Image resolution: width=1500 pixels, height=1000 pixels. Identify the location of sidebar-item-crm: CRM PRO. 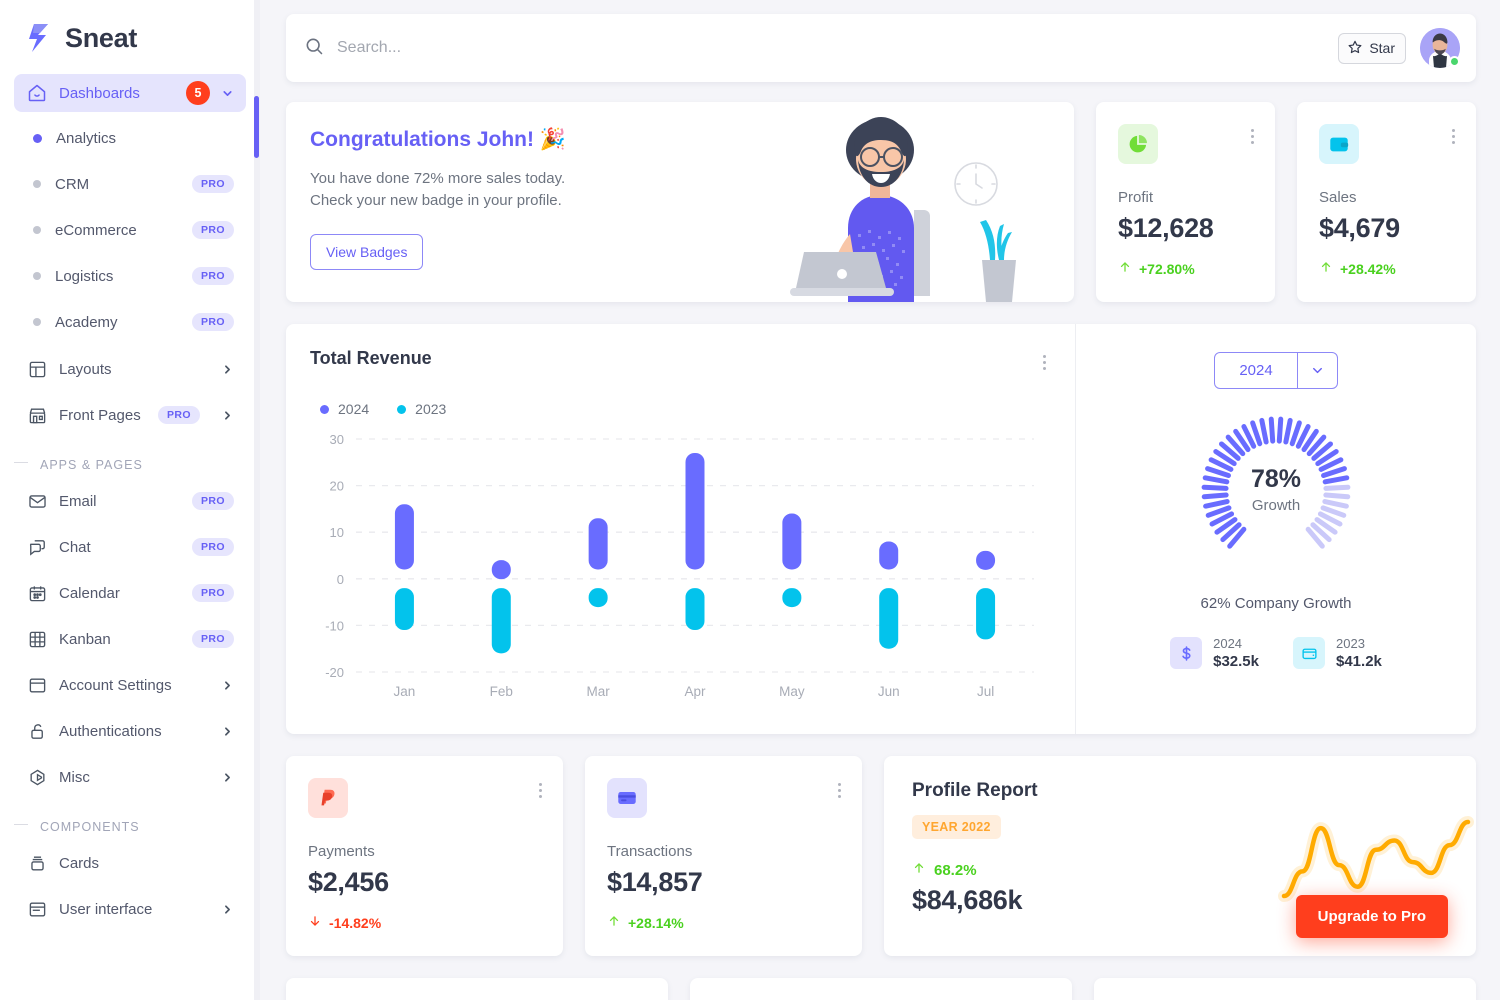
(130, 184).